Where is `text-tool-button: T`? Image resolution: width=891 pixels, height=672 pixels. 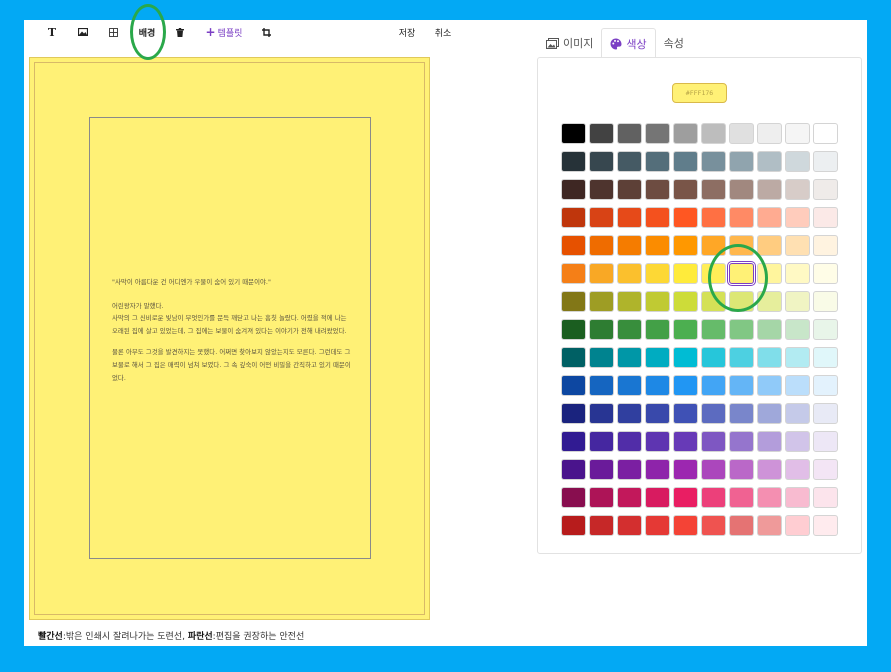 text-tool-button: T is located at coordinates (52, 32).